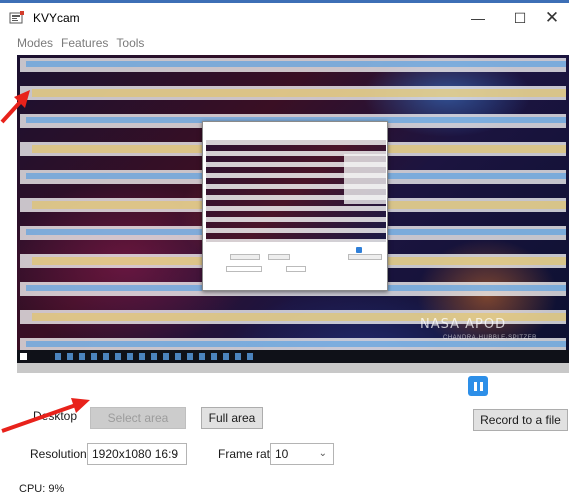  Describe the element at coordinates (245, 257) in the screenshot. I see `nested-select-button` at that location.